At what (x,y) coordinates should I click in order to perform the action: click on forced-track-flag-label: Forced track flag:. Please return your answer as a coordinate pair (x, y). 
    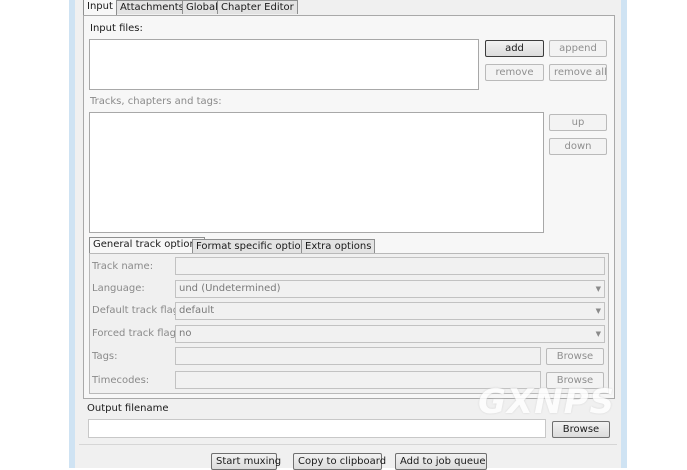
    Looking at the image, I should click on (136, 333).